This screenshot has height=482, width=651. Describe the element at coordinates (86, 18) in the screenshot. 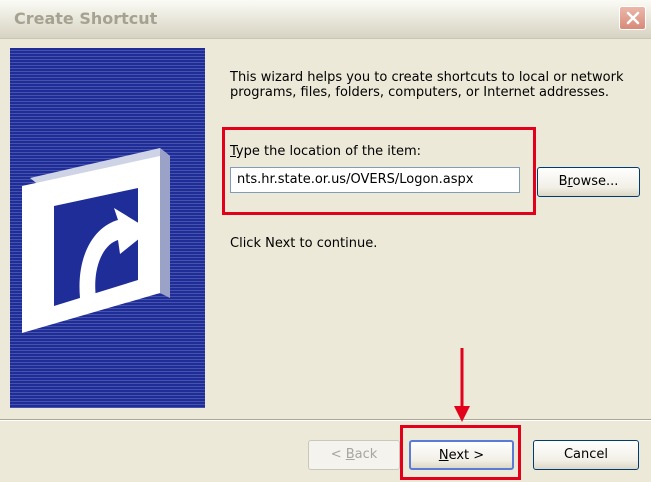

I see `window-title: Create Shortcut` at that location.